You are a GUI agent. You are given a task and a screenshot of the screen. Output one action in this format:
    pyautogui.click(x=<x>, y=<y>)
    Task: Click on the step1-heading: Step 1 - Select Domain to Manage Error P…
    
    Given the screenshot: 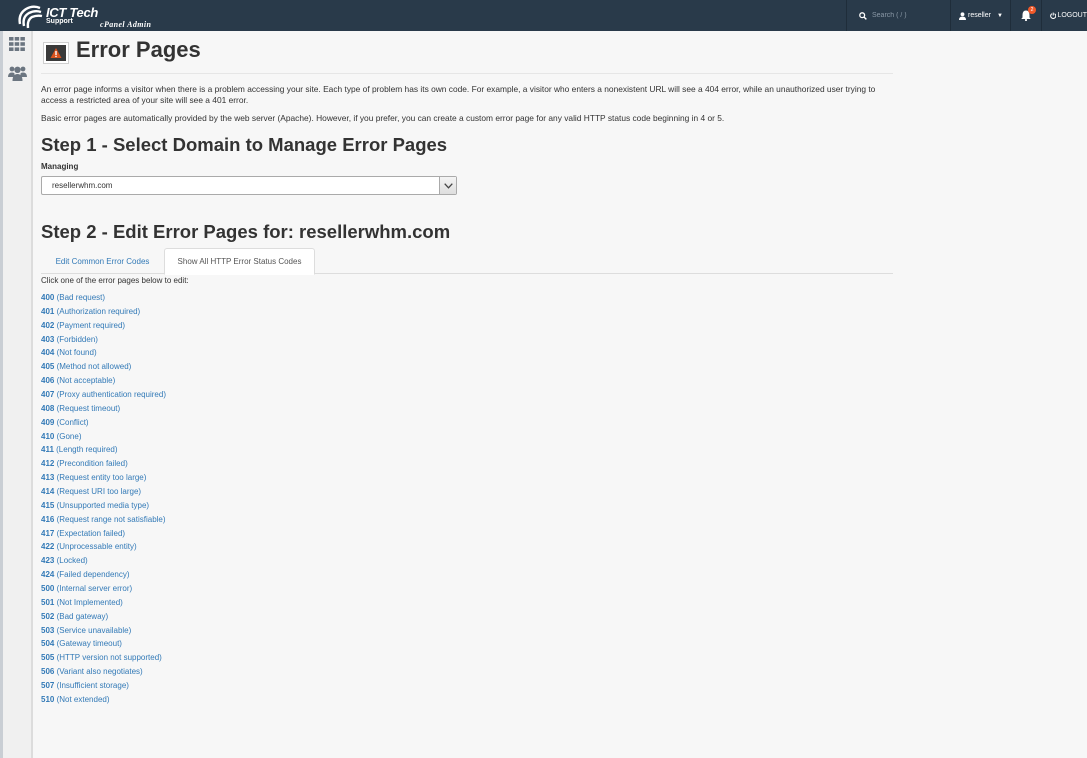 What is the action you would take?
    pyautogui.click(x=244, y=144)
    